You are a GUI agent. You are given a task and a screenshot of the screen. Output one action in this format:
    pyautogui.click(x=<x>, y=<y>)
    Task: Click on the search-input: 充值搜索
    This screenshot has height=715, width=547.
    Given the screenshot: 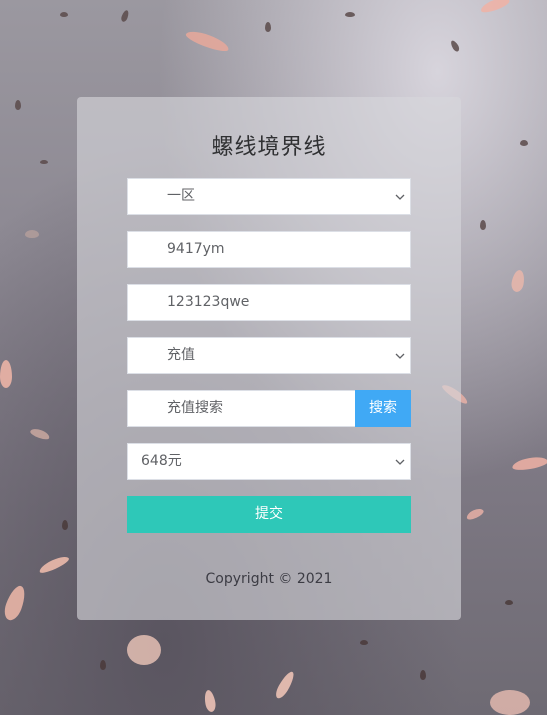 What is the action you would take?
    pyautogui.click(x=241, y=408)
    